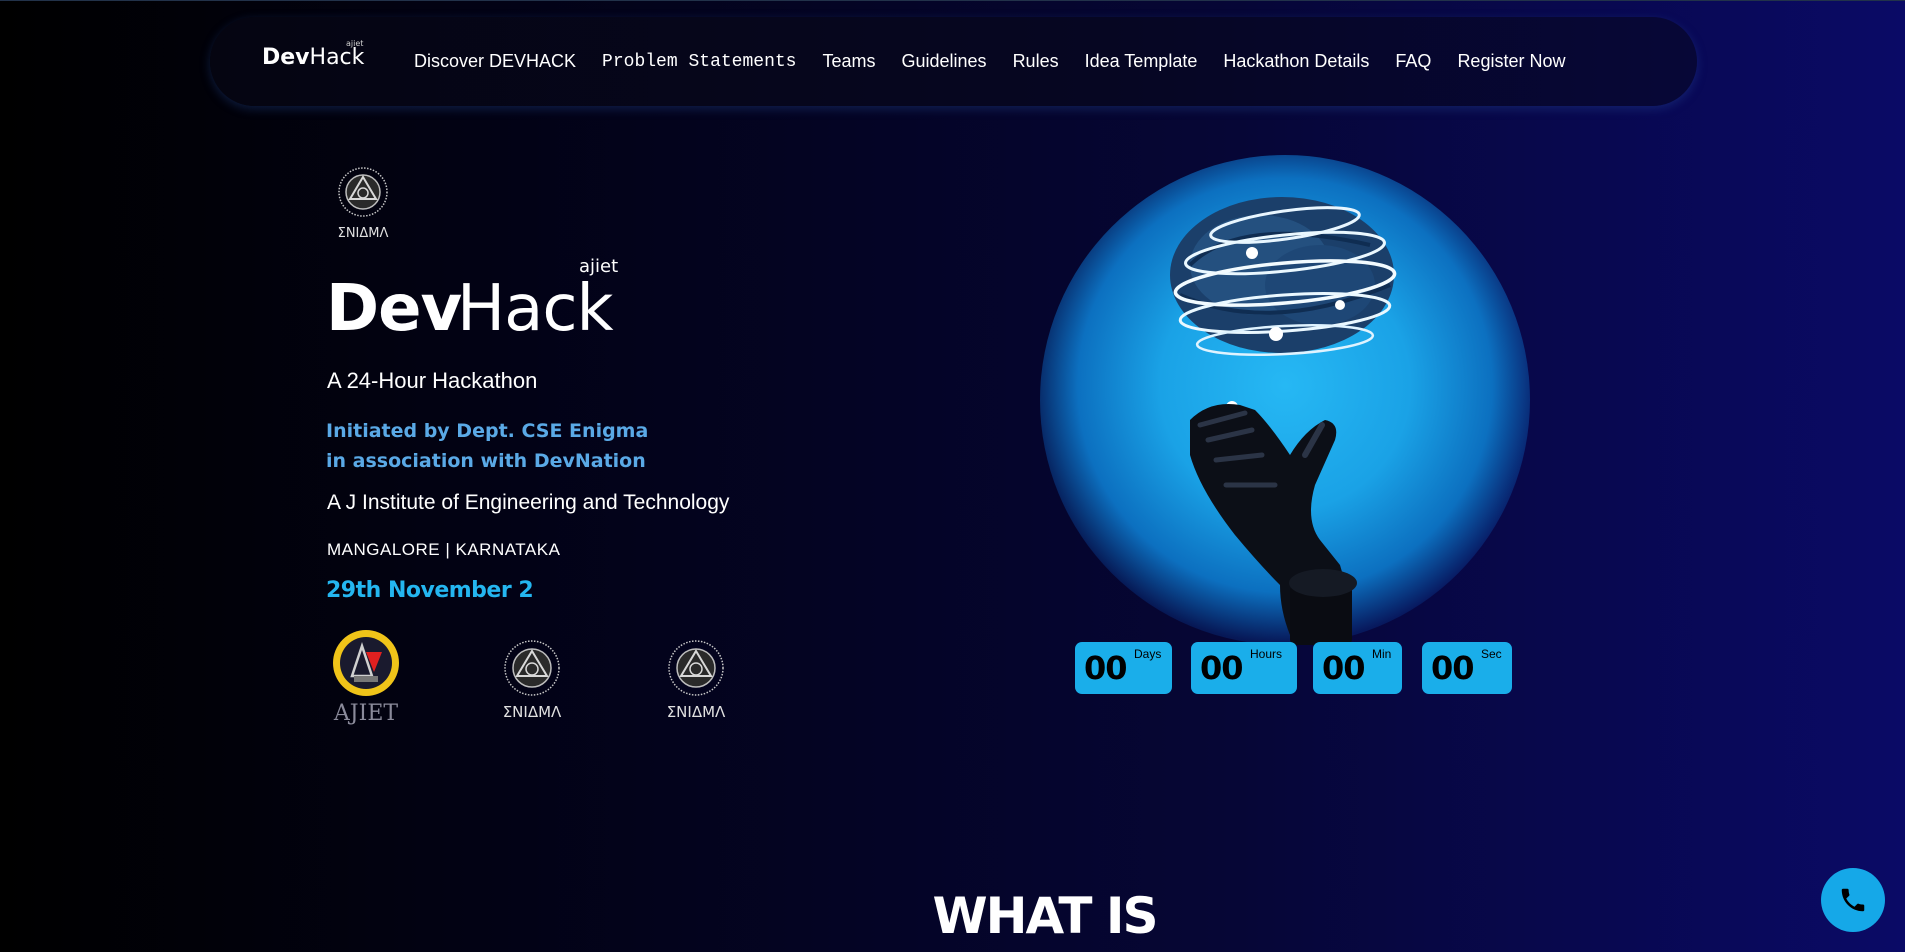  What do you see at coordinates (1413, 61) in the screenshot?
I see `nav-item-faq: FAQ` at bounding box center [1413, 61].